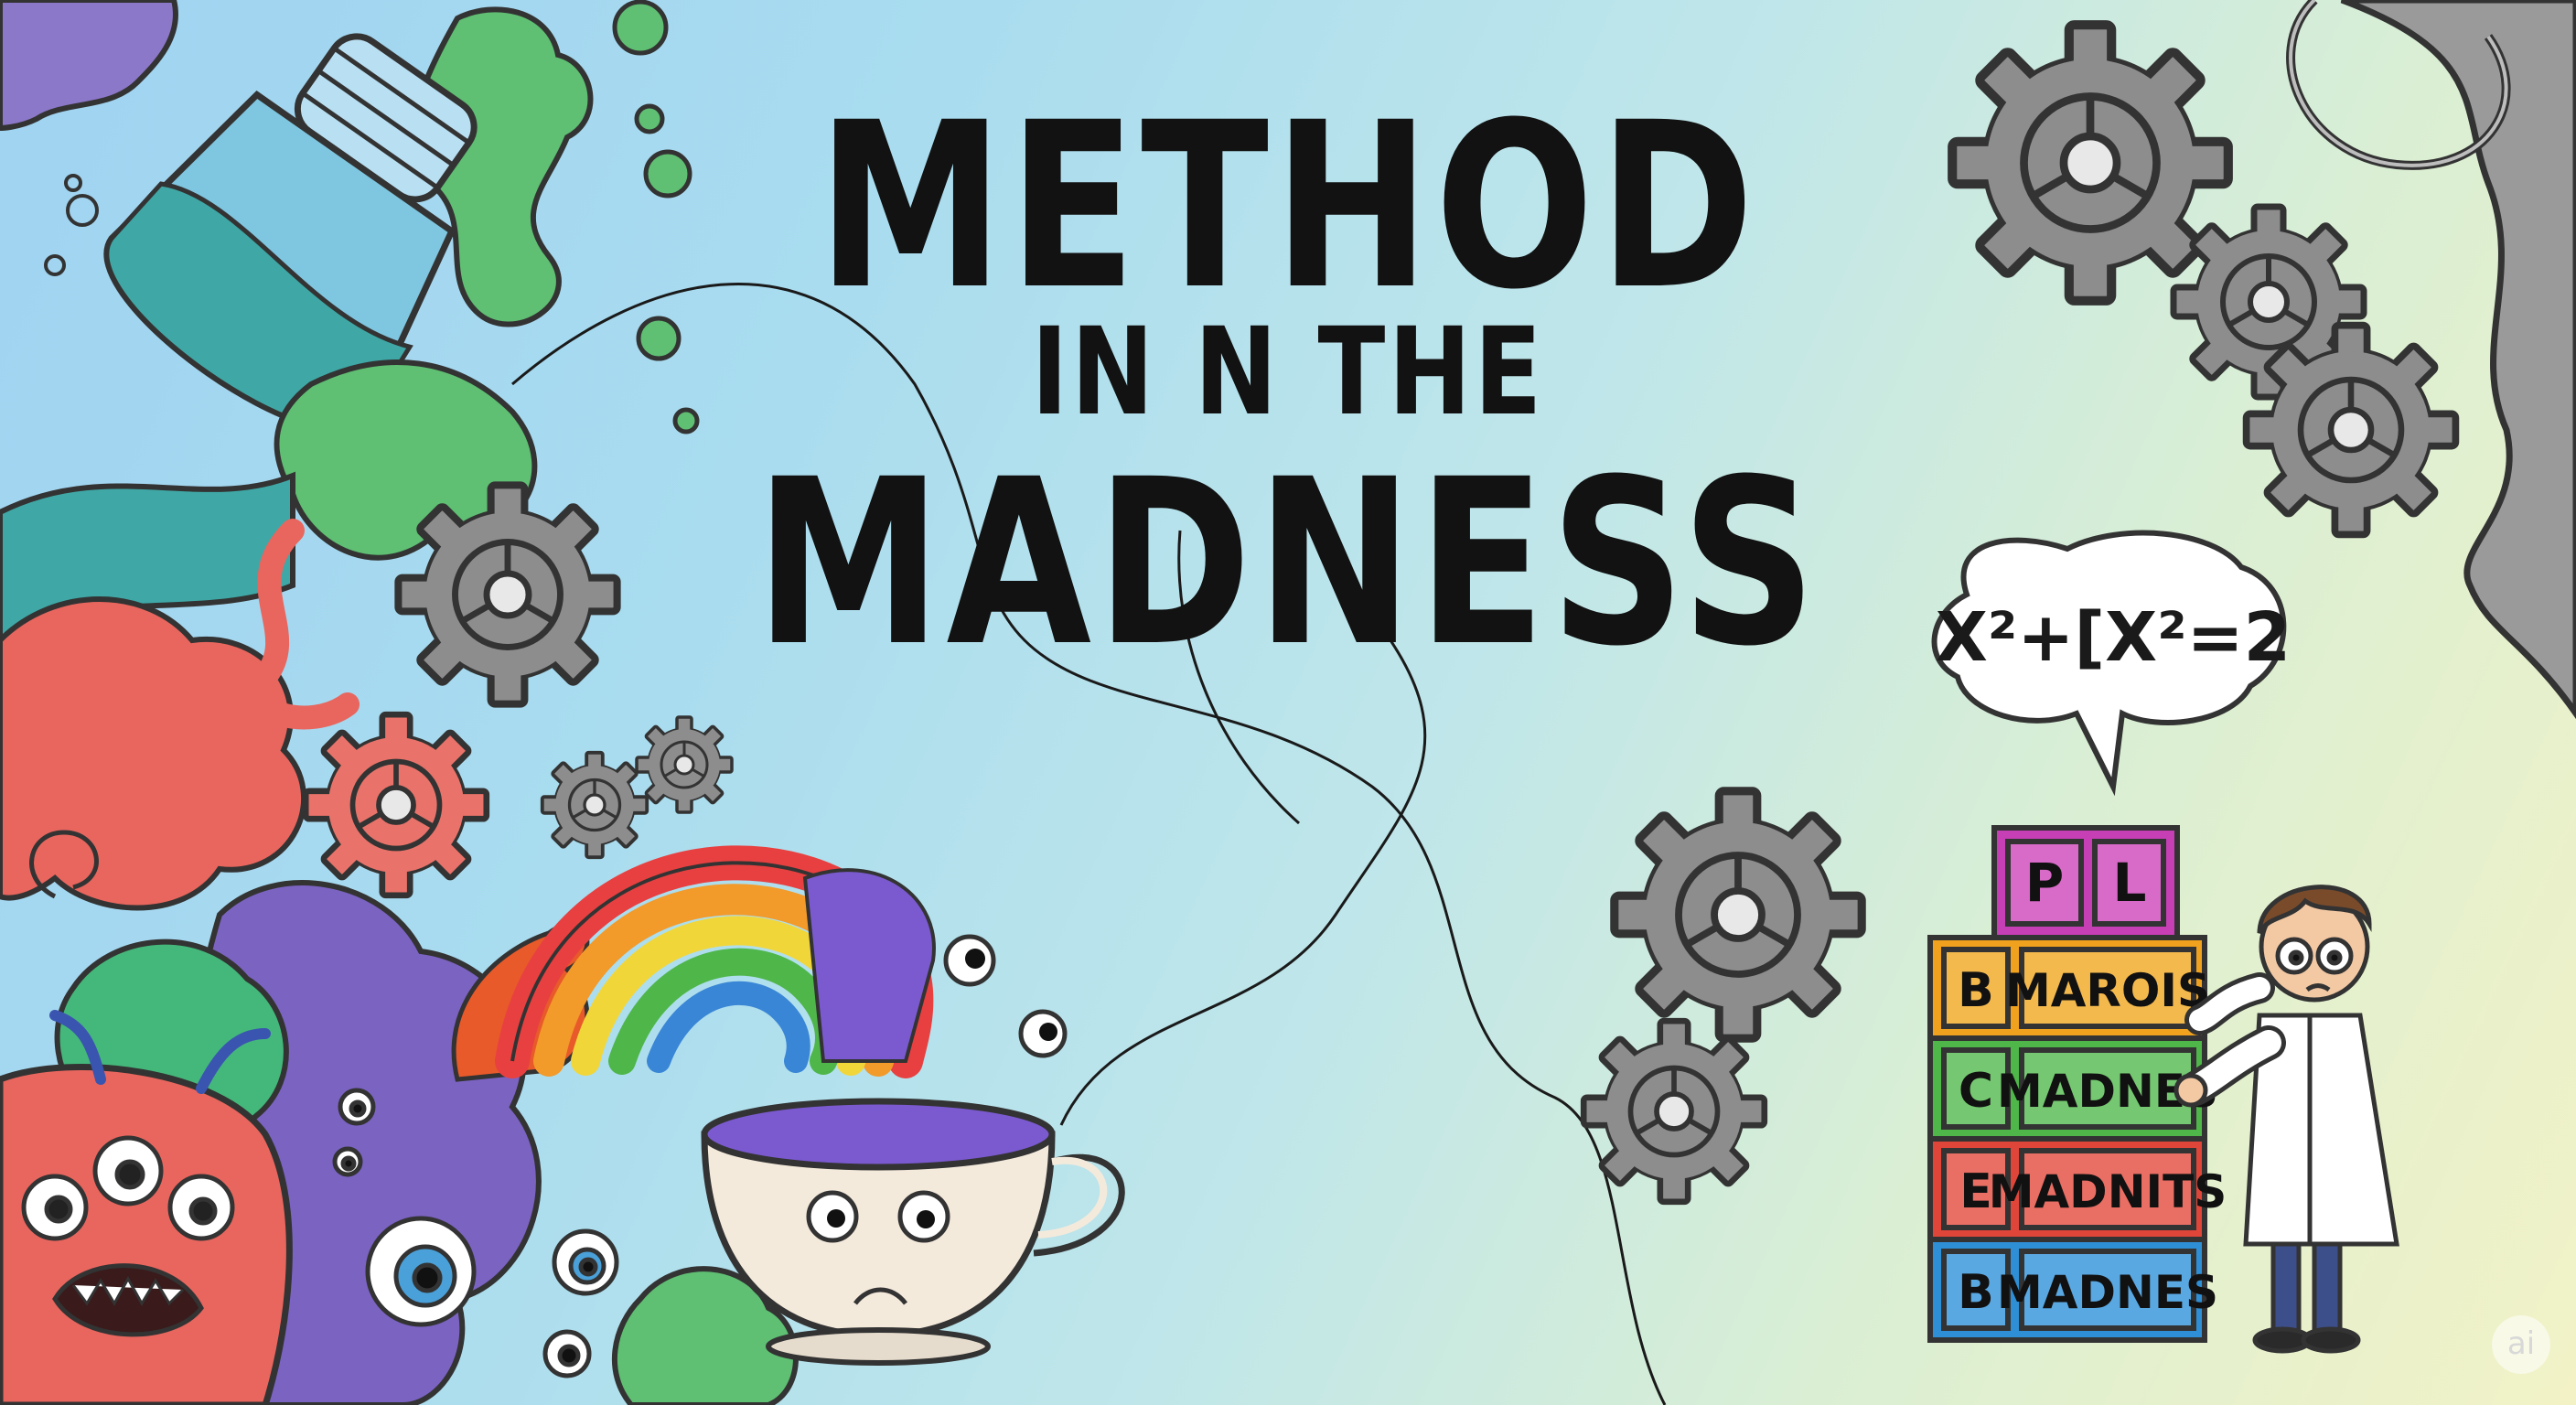  What do you see at coordinates (89, 66) in the screenshot?
I see `purple-blob` at bounding box center [89, 66].